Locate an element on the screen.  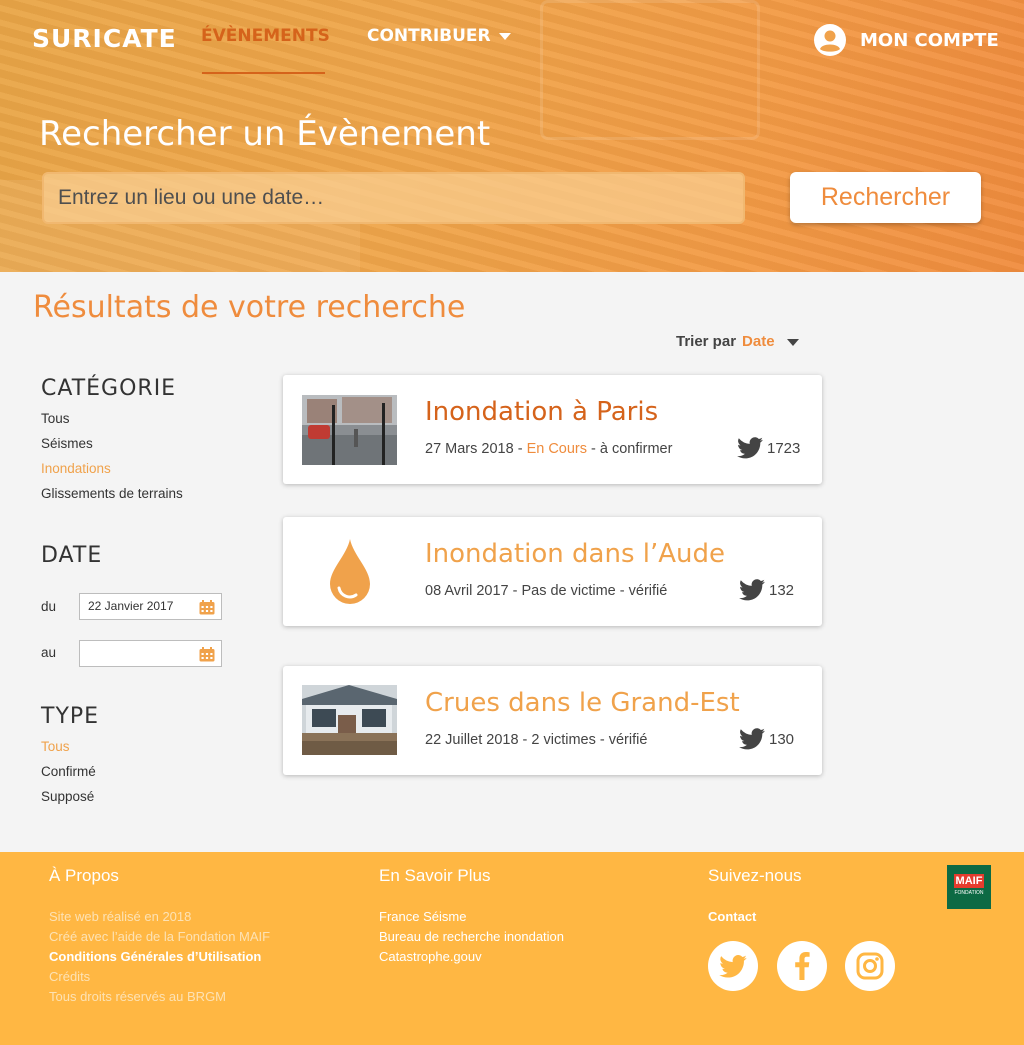
tweet-count-value: 130 is located at coordinates (782, 739).